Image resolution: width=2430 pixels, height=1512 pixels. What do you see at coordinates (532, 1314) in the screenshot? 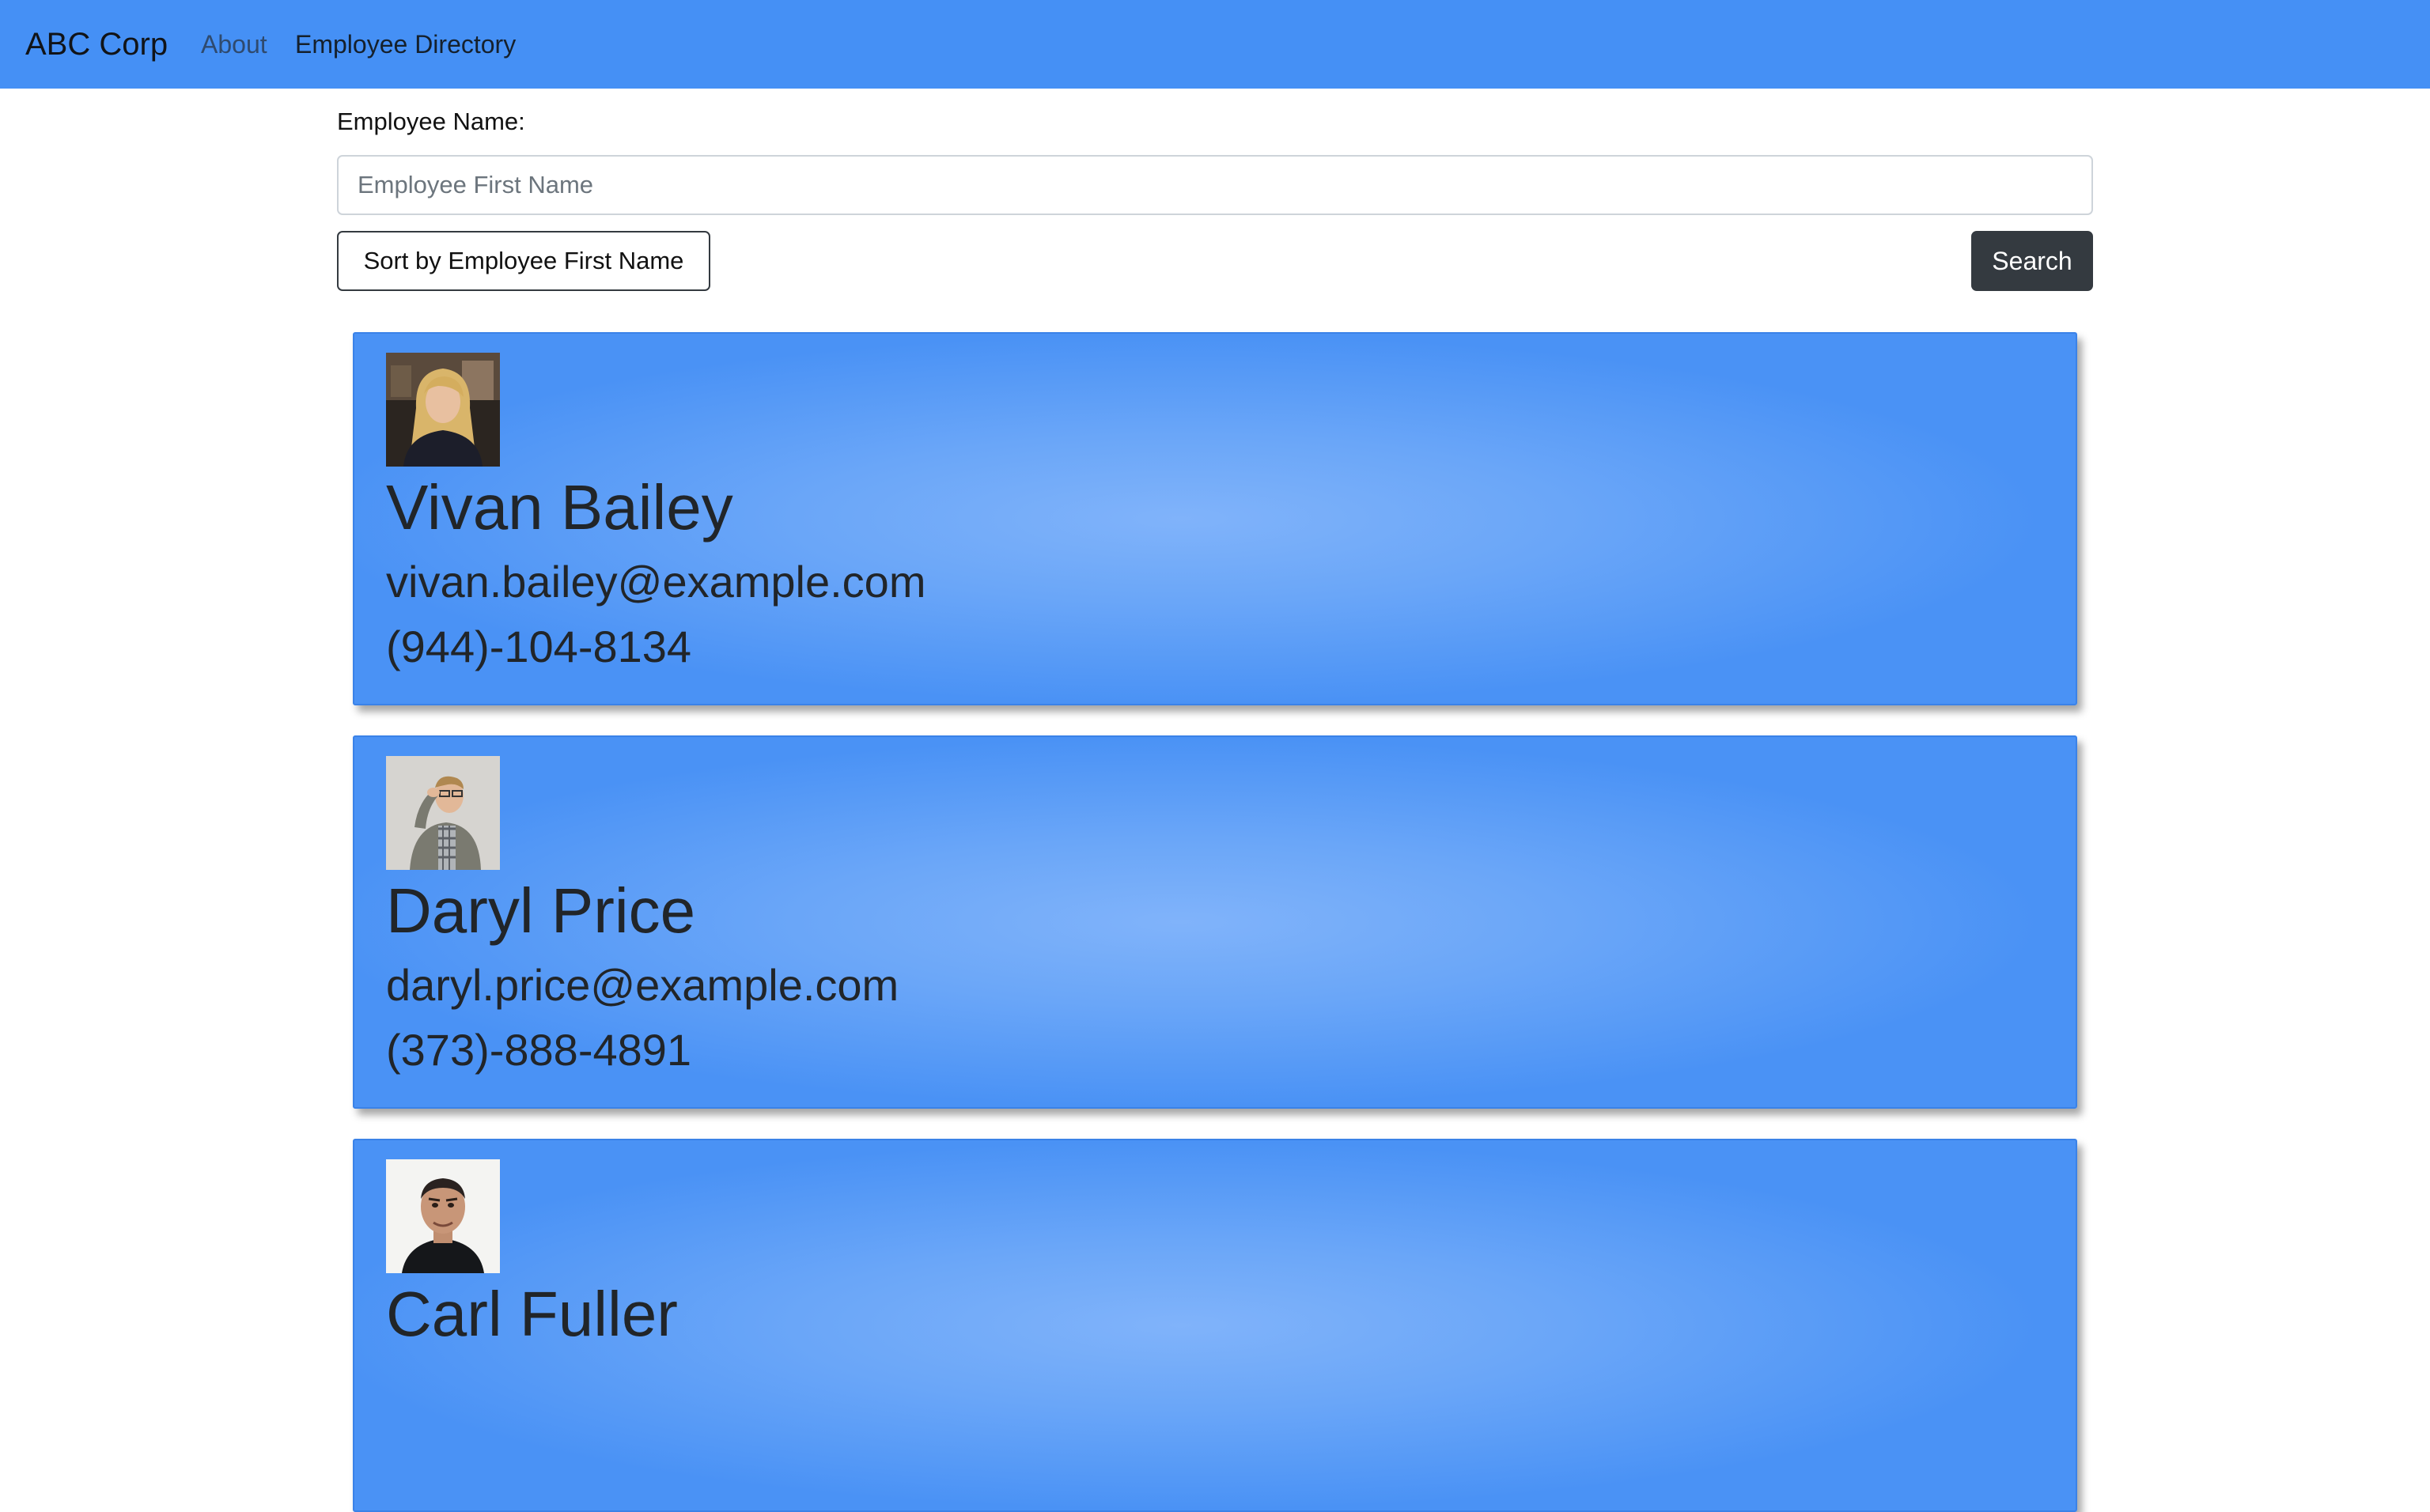
I see `employee-name: Carl Fuller` at bounding box center [532, 1314].